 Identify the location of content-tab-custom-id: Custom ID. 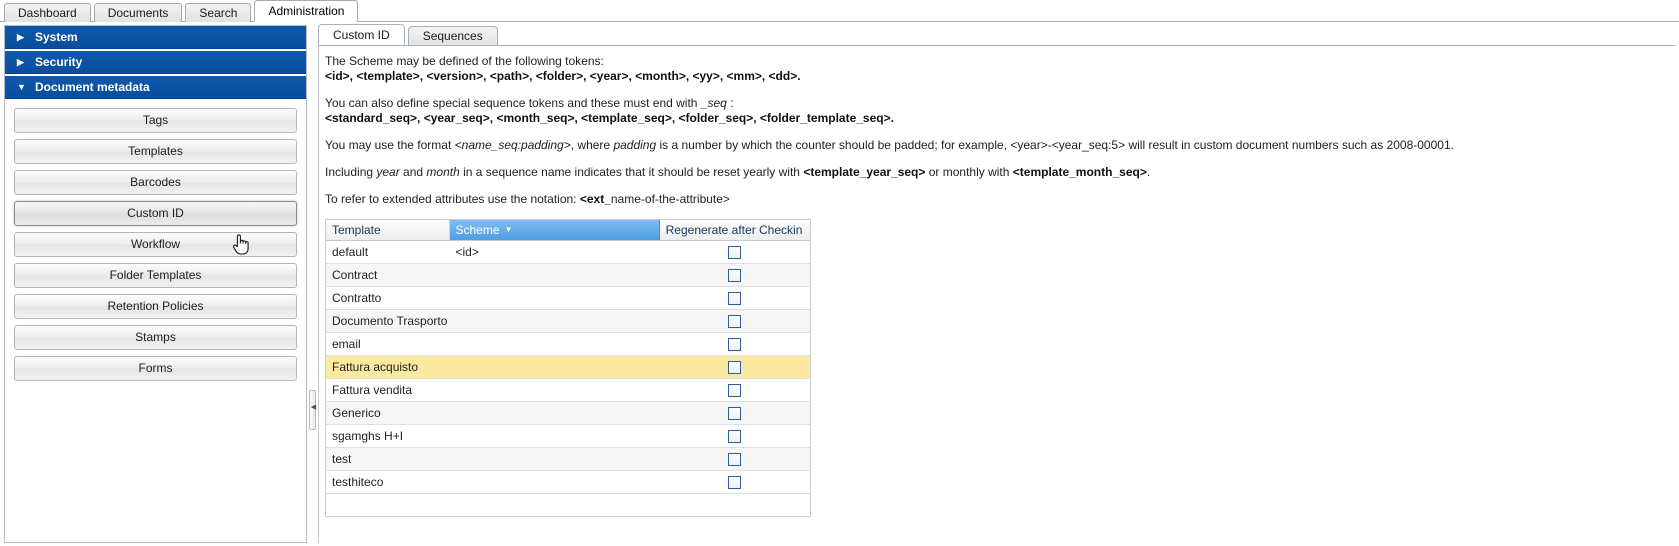
(361, 34).